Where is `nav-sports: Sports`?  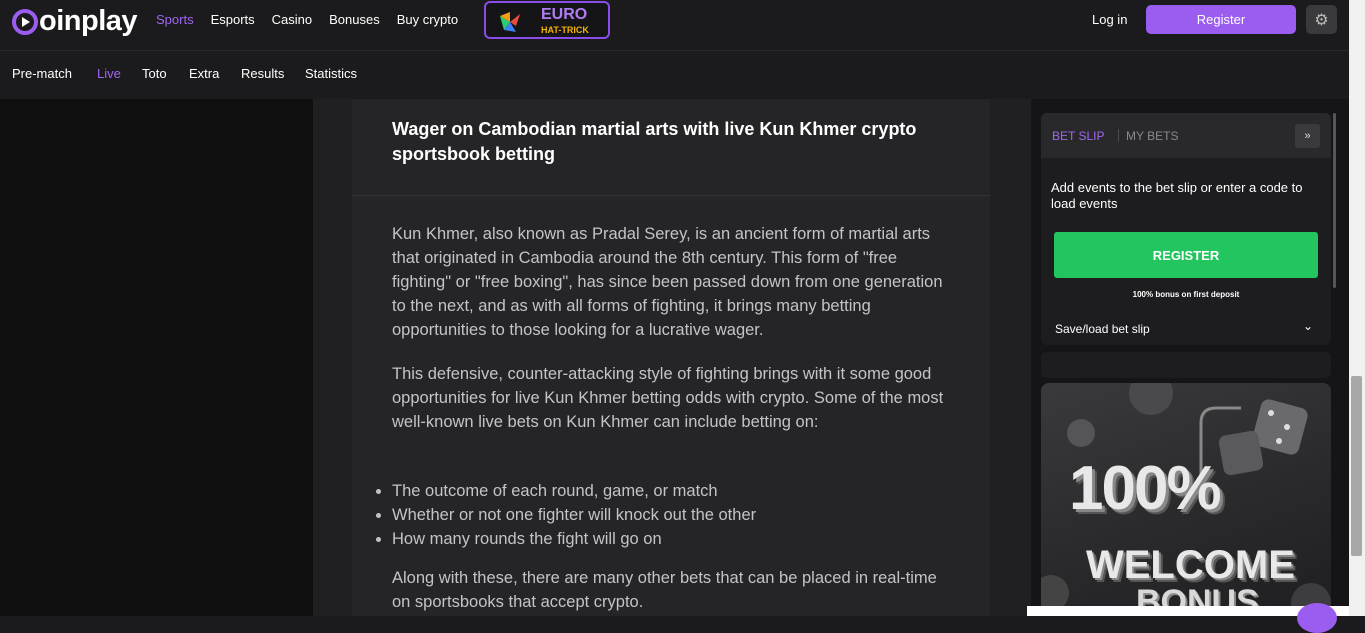 nav-sports: Sports is located at coordinates (175, 19).